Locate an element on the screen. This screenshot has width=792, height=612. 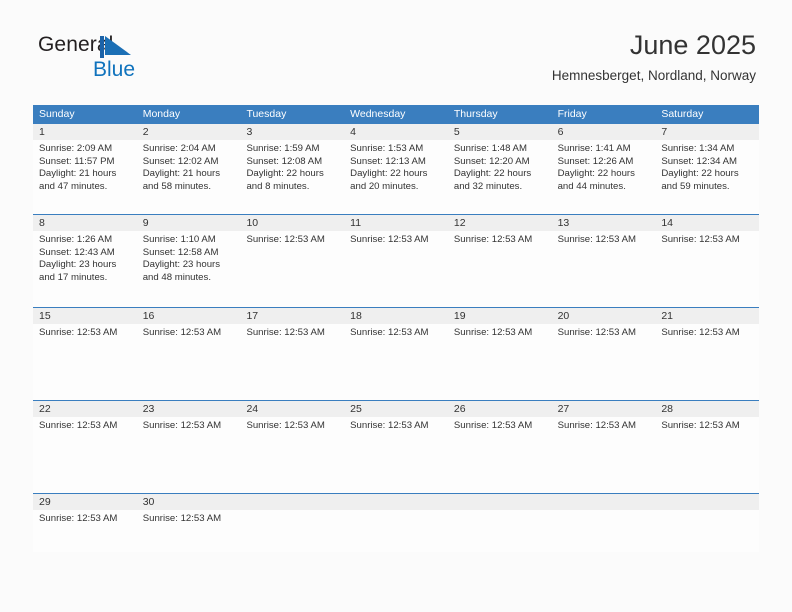
day-number: 8 is located at coordinates (85, 223).